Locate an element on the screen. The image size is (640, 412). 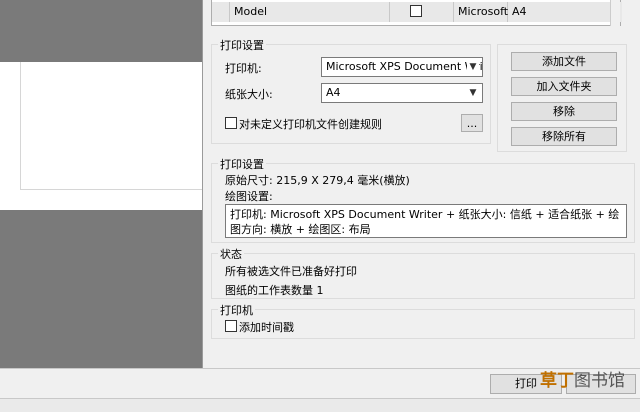
watermark-suffix: 图书馆 is located at coordinates (599, 381).